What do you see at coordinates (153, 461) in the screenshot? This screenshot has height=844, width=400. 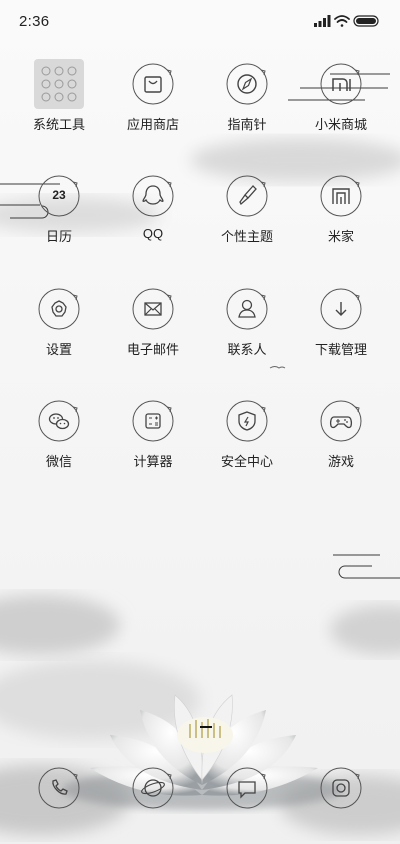 I see `app-label: 计算器` at bounding box center [153, 461].